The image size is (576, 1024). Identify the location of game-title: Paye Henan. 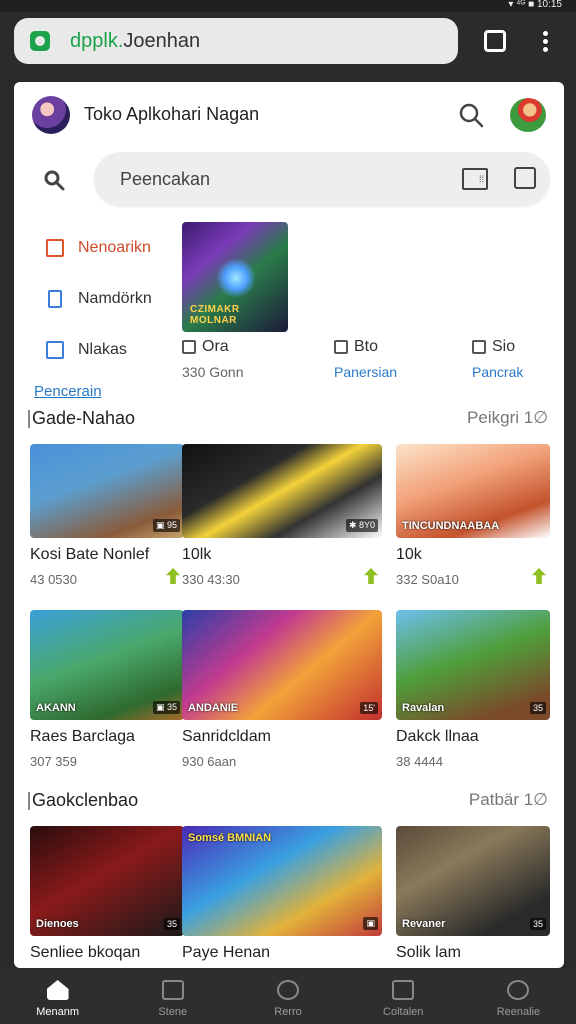
(226, 952).